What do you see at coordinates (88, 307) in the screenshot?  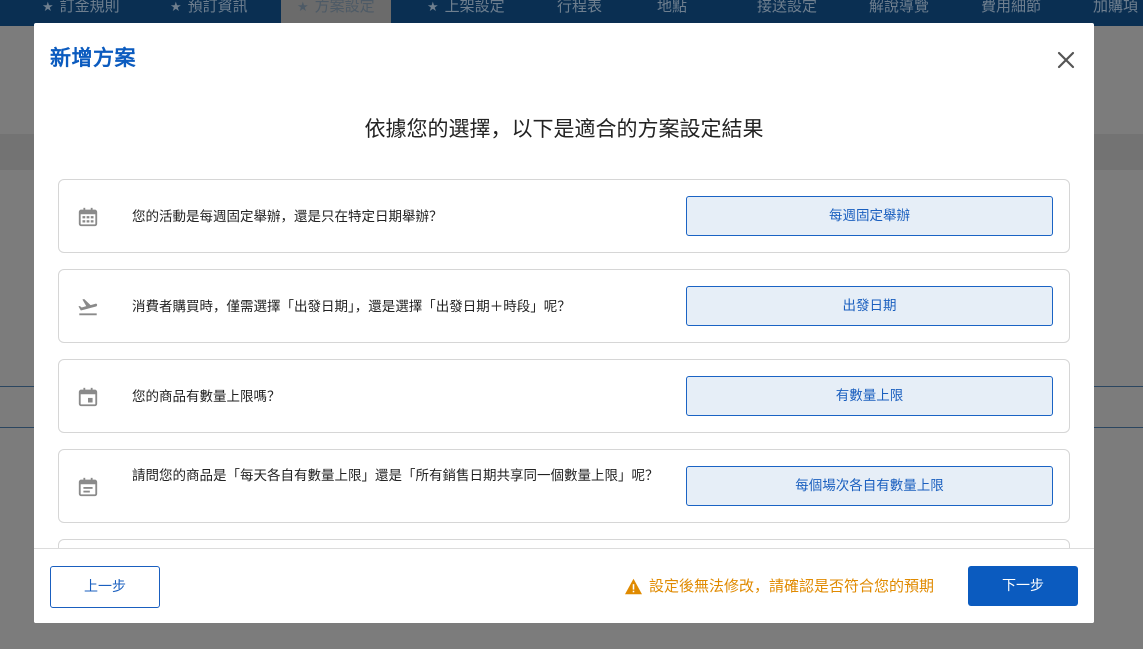 I see `flight-takeoff-icon` at bounding box center [88, 307].